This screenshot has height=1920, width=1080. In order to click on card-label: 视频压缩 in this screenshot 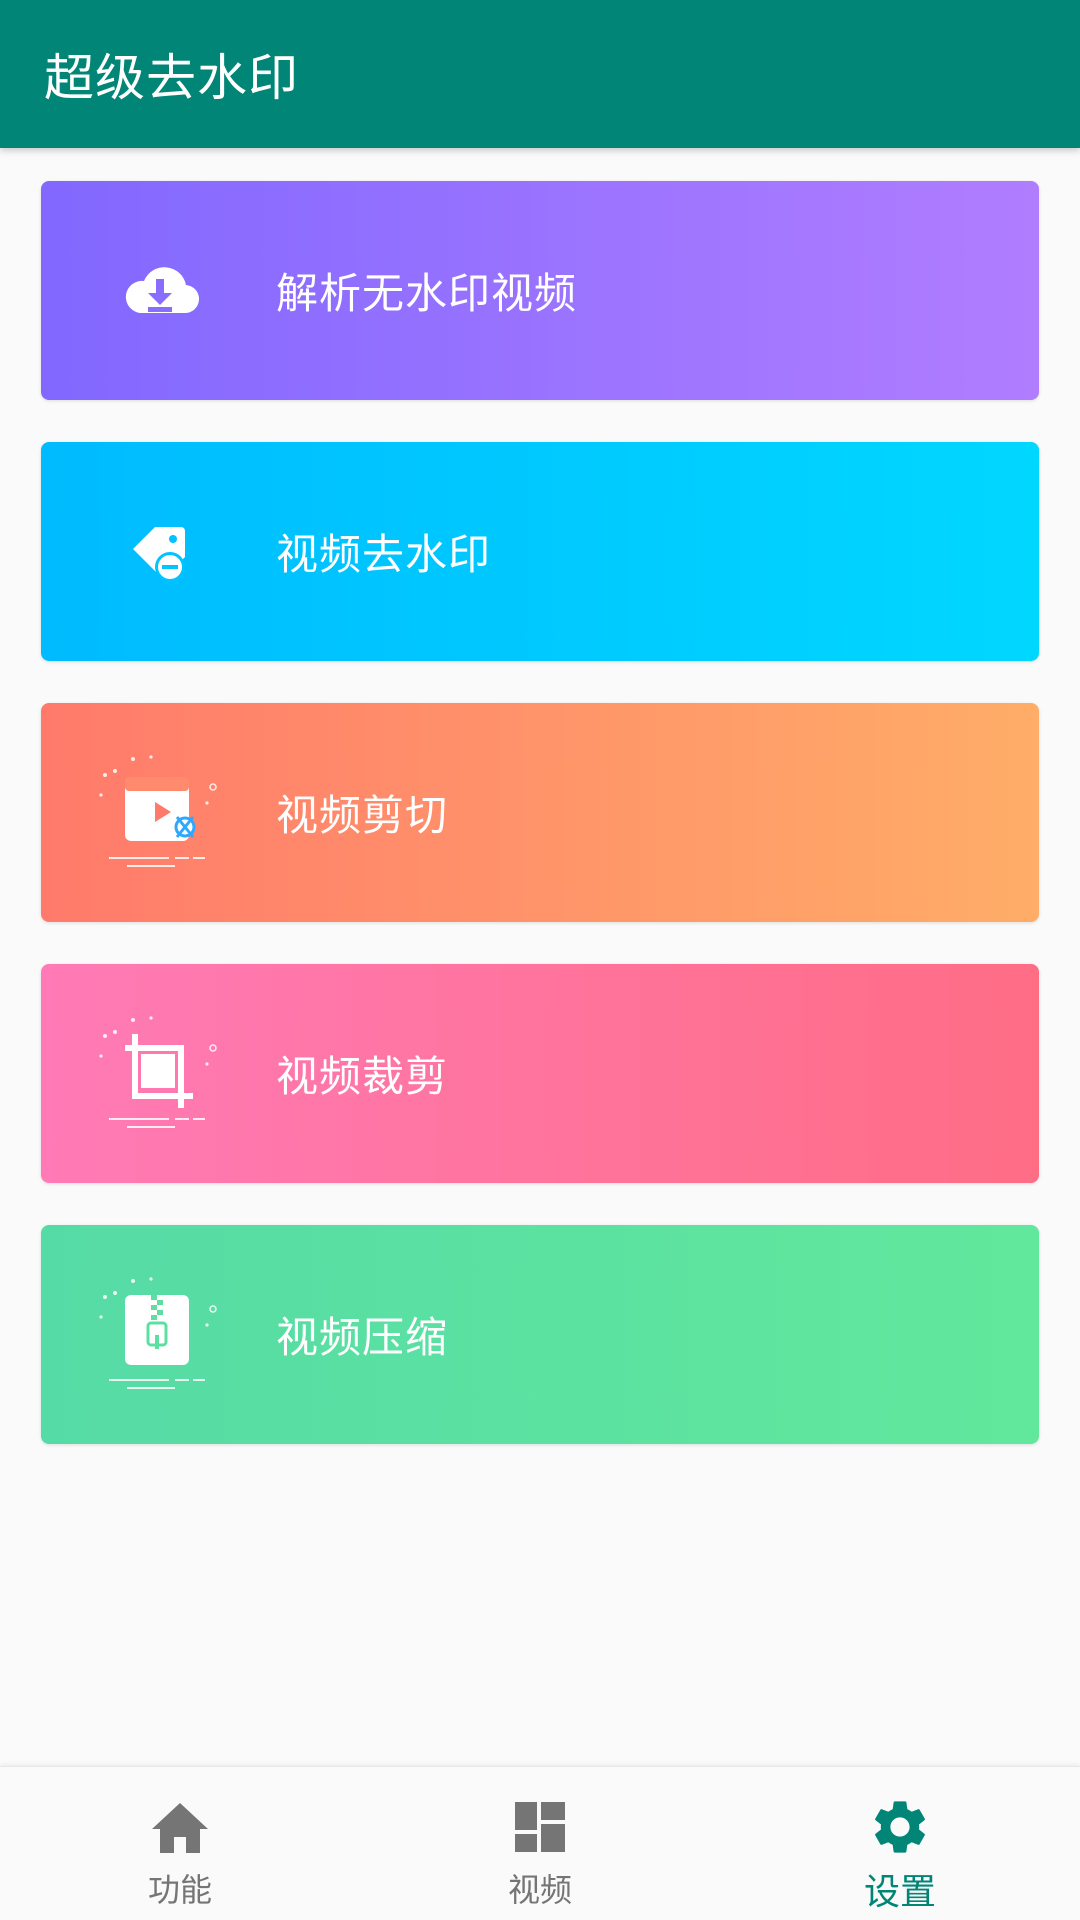, I will do `click(362, 1337)`.